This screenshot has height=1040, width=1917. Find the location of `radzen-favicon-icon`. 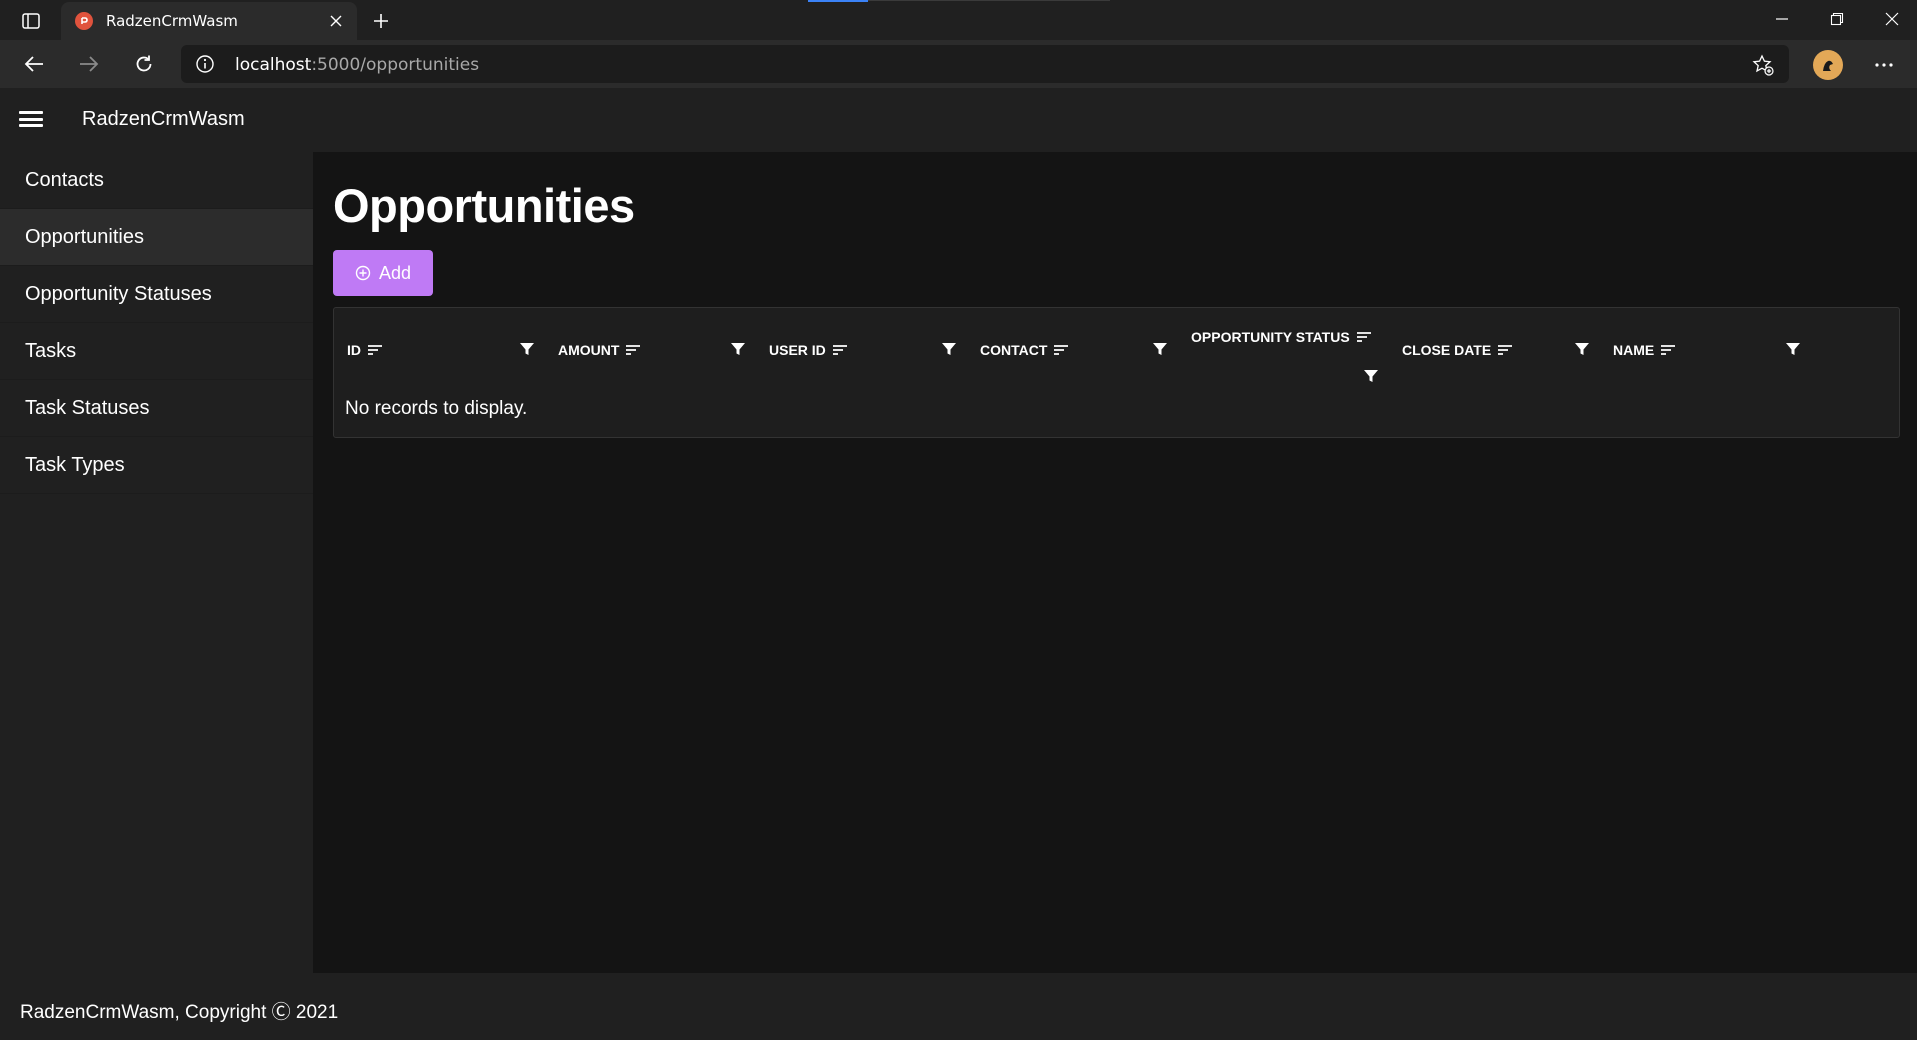

radzen-favicon-icon is located at coordinates (84, 21).